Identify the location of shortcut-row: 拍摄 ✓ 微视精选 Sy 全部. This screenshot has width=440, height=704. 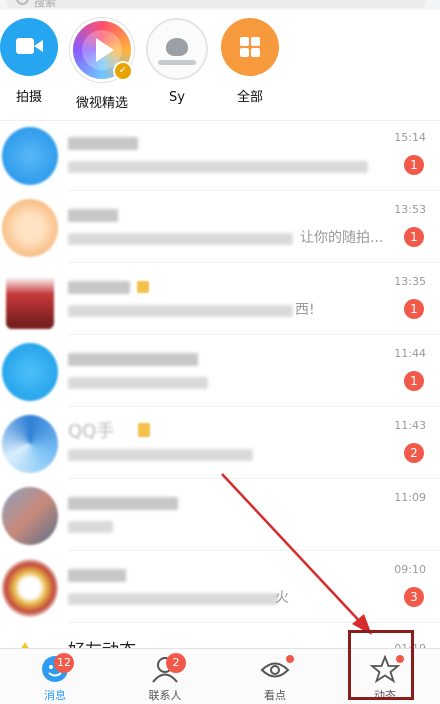
(220, 68).